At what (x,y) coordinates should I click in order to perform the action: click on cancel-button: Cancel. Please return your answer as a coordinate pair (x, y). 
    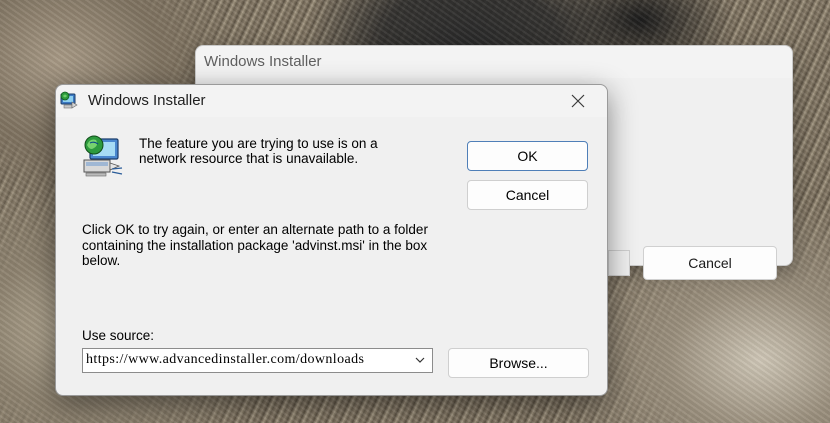
    Looking at the image, I should click on (527, 195).